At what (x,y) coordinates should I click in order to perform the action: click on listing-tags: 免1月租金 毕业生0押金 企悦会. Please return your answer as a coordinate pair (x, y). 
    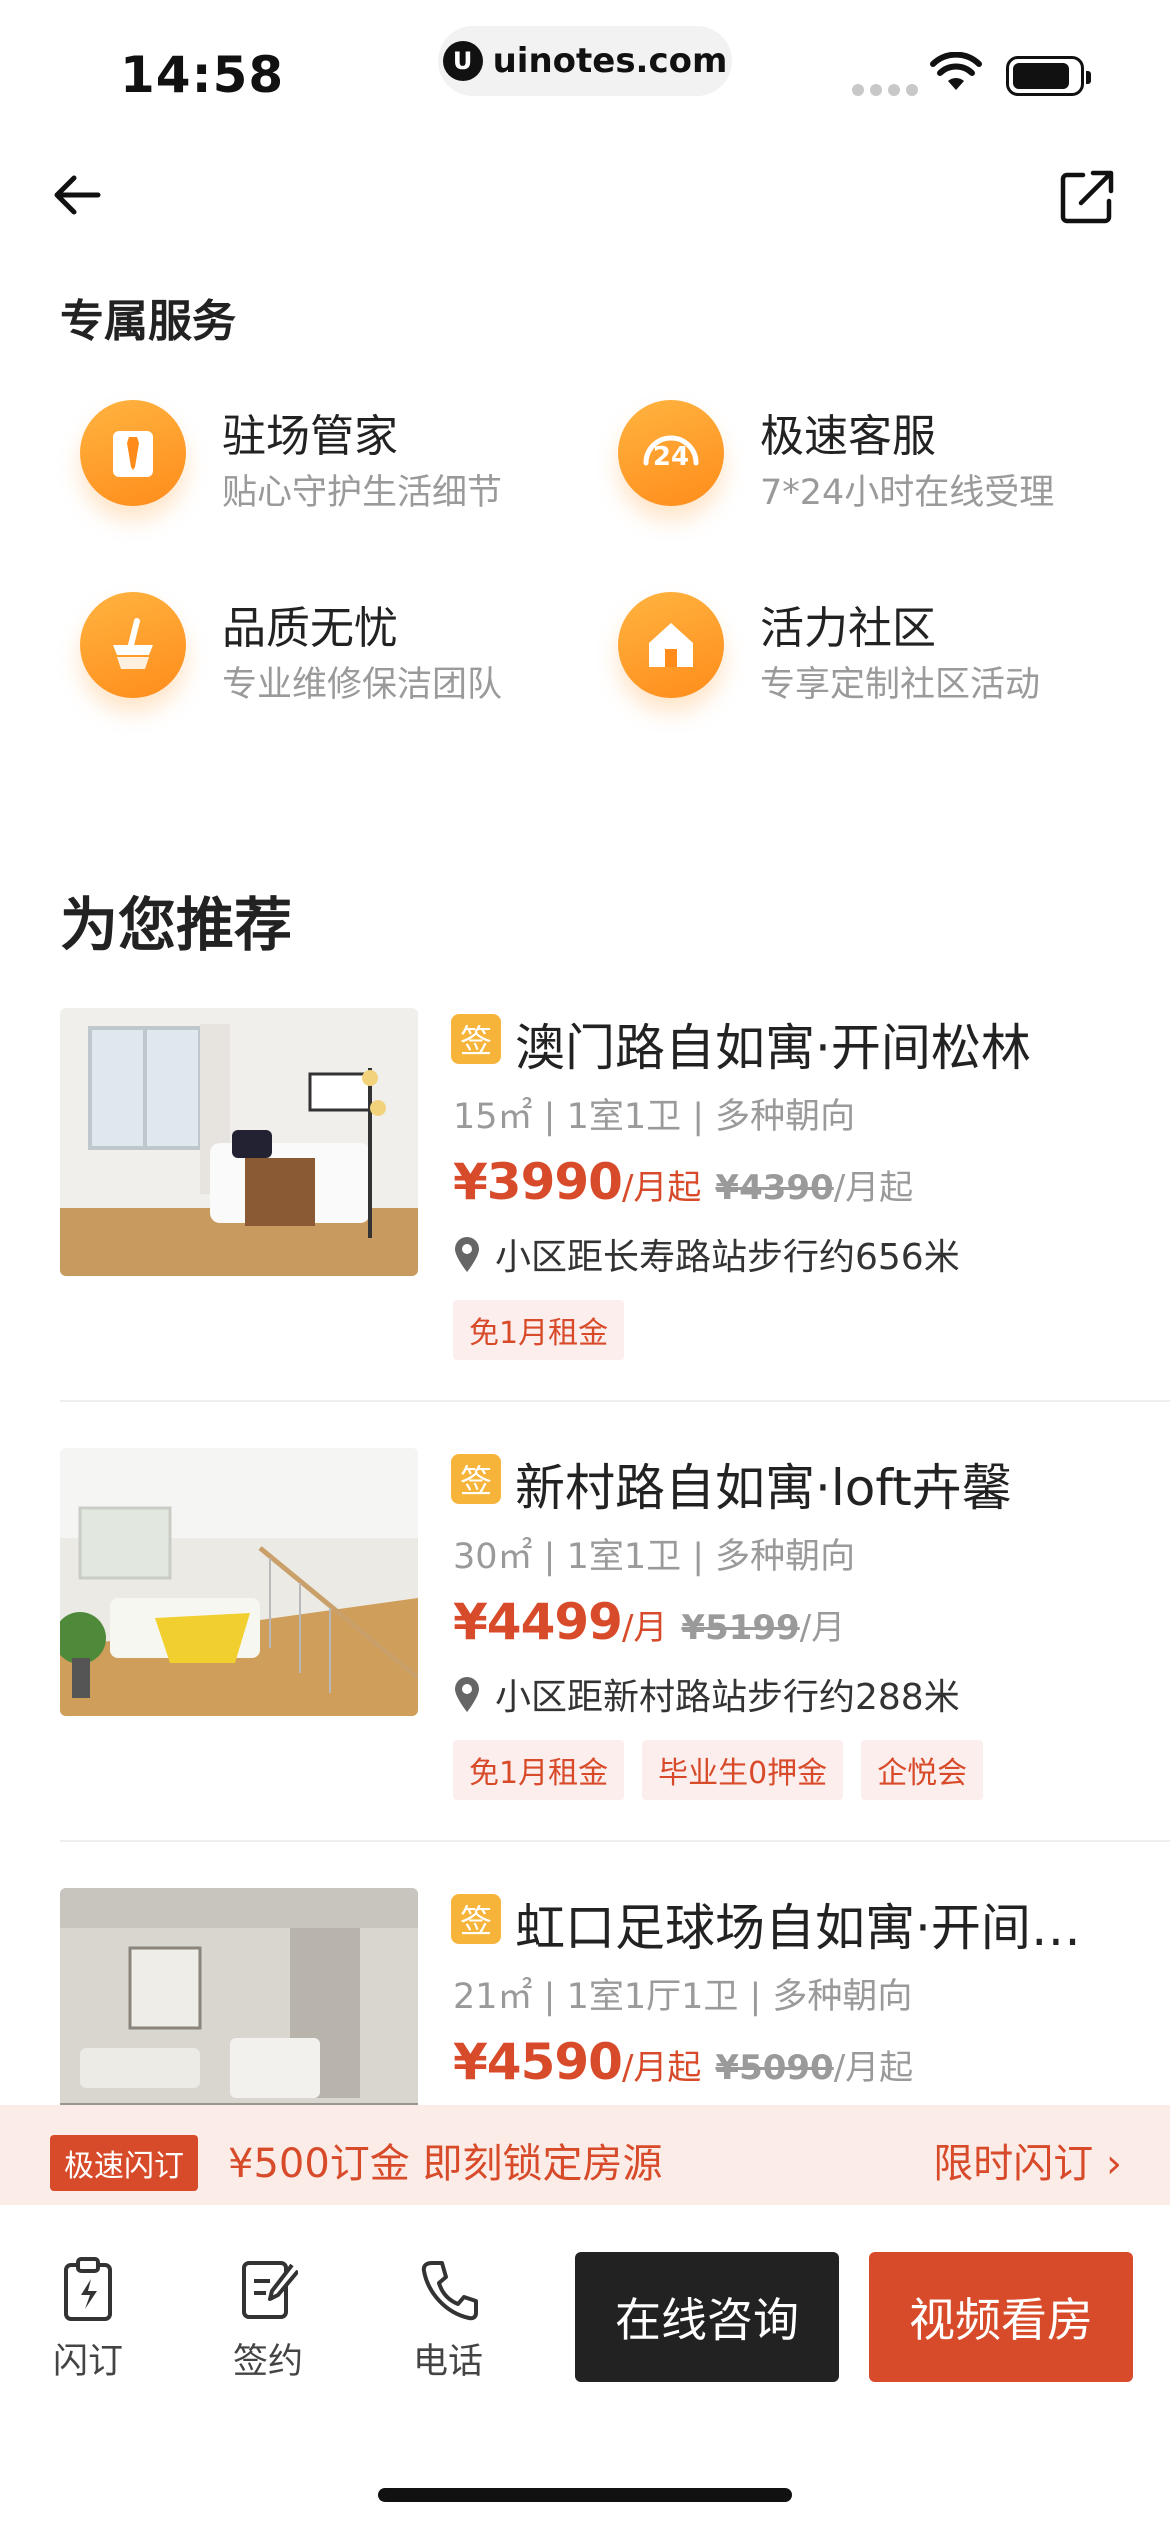
    Looking at the image, I should click on (718, 1770).